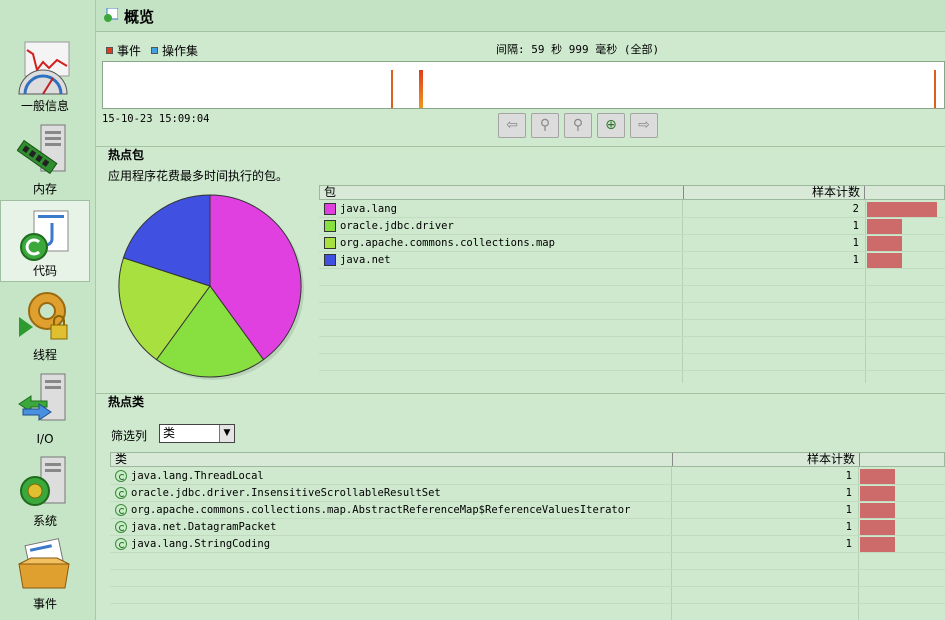 The width and height of the screenshot is (945, 620). What do you see at coordinates (512, 125) in the screenshot?
I see `back-arrow-icon: ⇦` at bounding box center [512, 125].